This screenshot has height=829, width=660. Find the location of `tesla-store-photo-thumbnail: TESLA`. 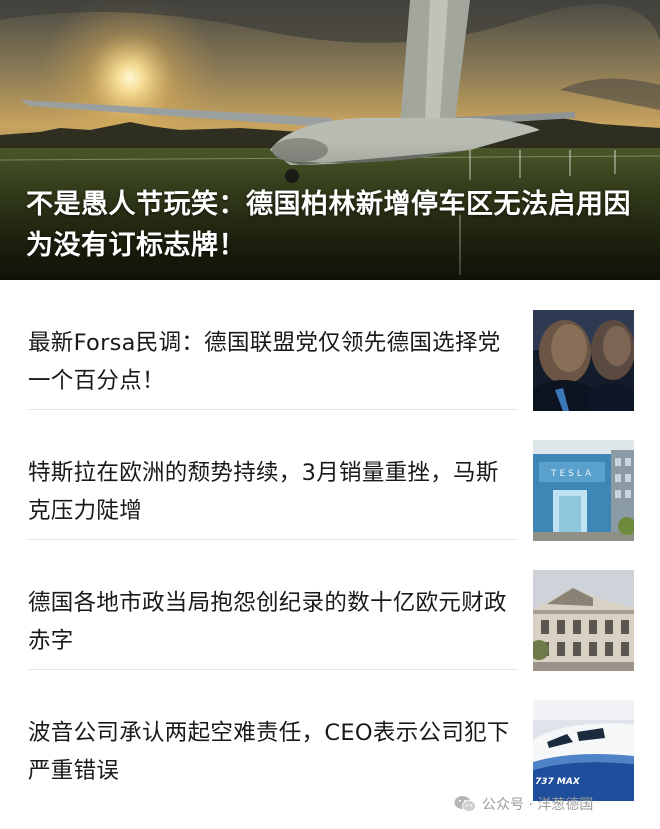

tesla-store-photo-thumbnail: TESLA is located at coordinates (583, 490).